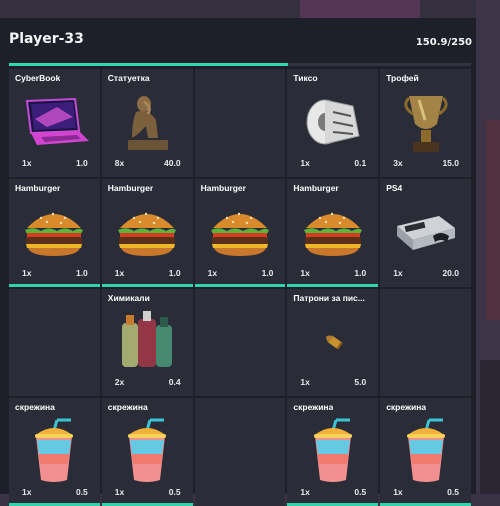  I want to click on console-icon, so click(425, 232).